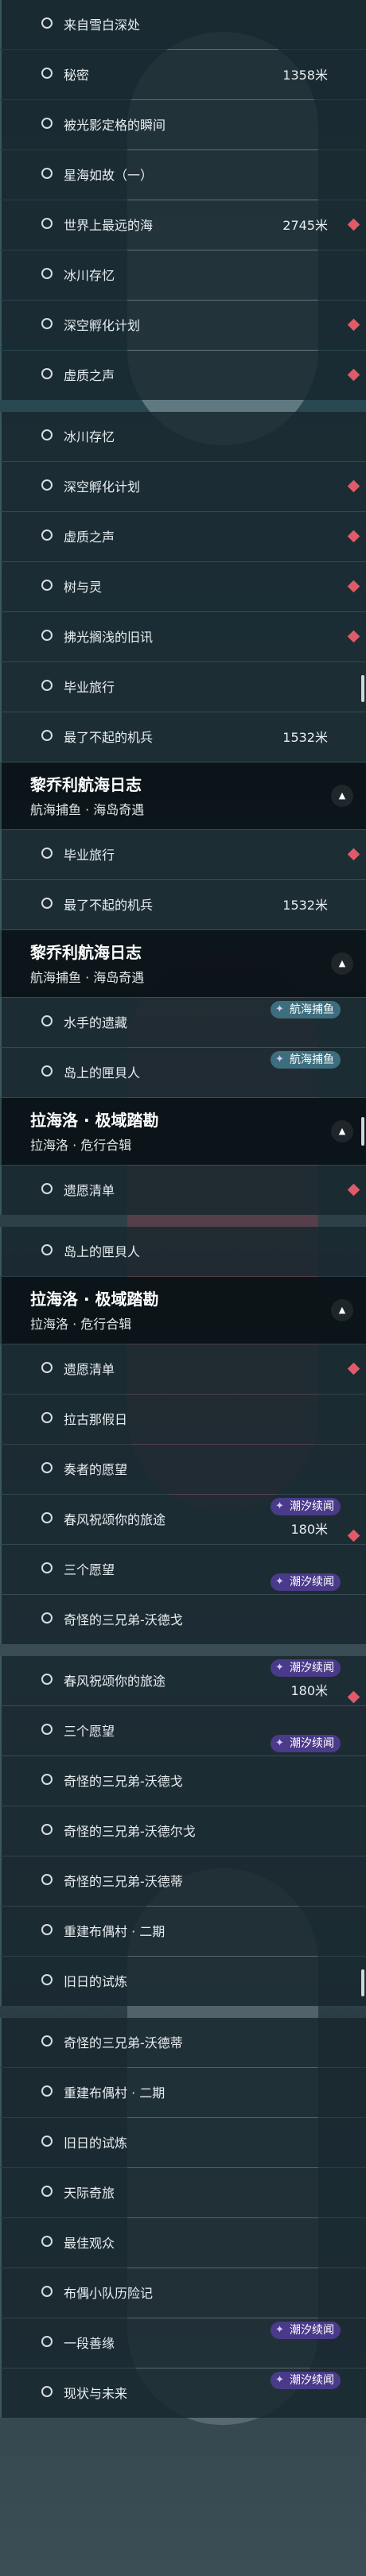 This screenshot has width=366, height=2576. I want to click on tracking-marker-icon, so click(353, 586).